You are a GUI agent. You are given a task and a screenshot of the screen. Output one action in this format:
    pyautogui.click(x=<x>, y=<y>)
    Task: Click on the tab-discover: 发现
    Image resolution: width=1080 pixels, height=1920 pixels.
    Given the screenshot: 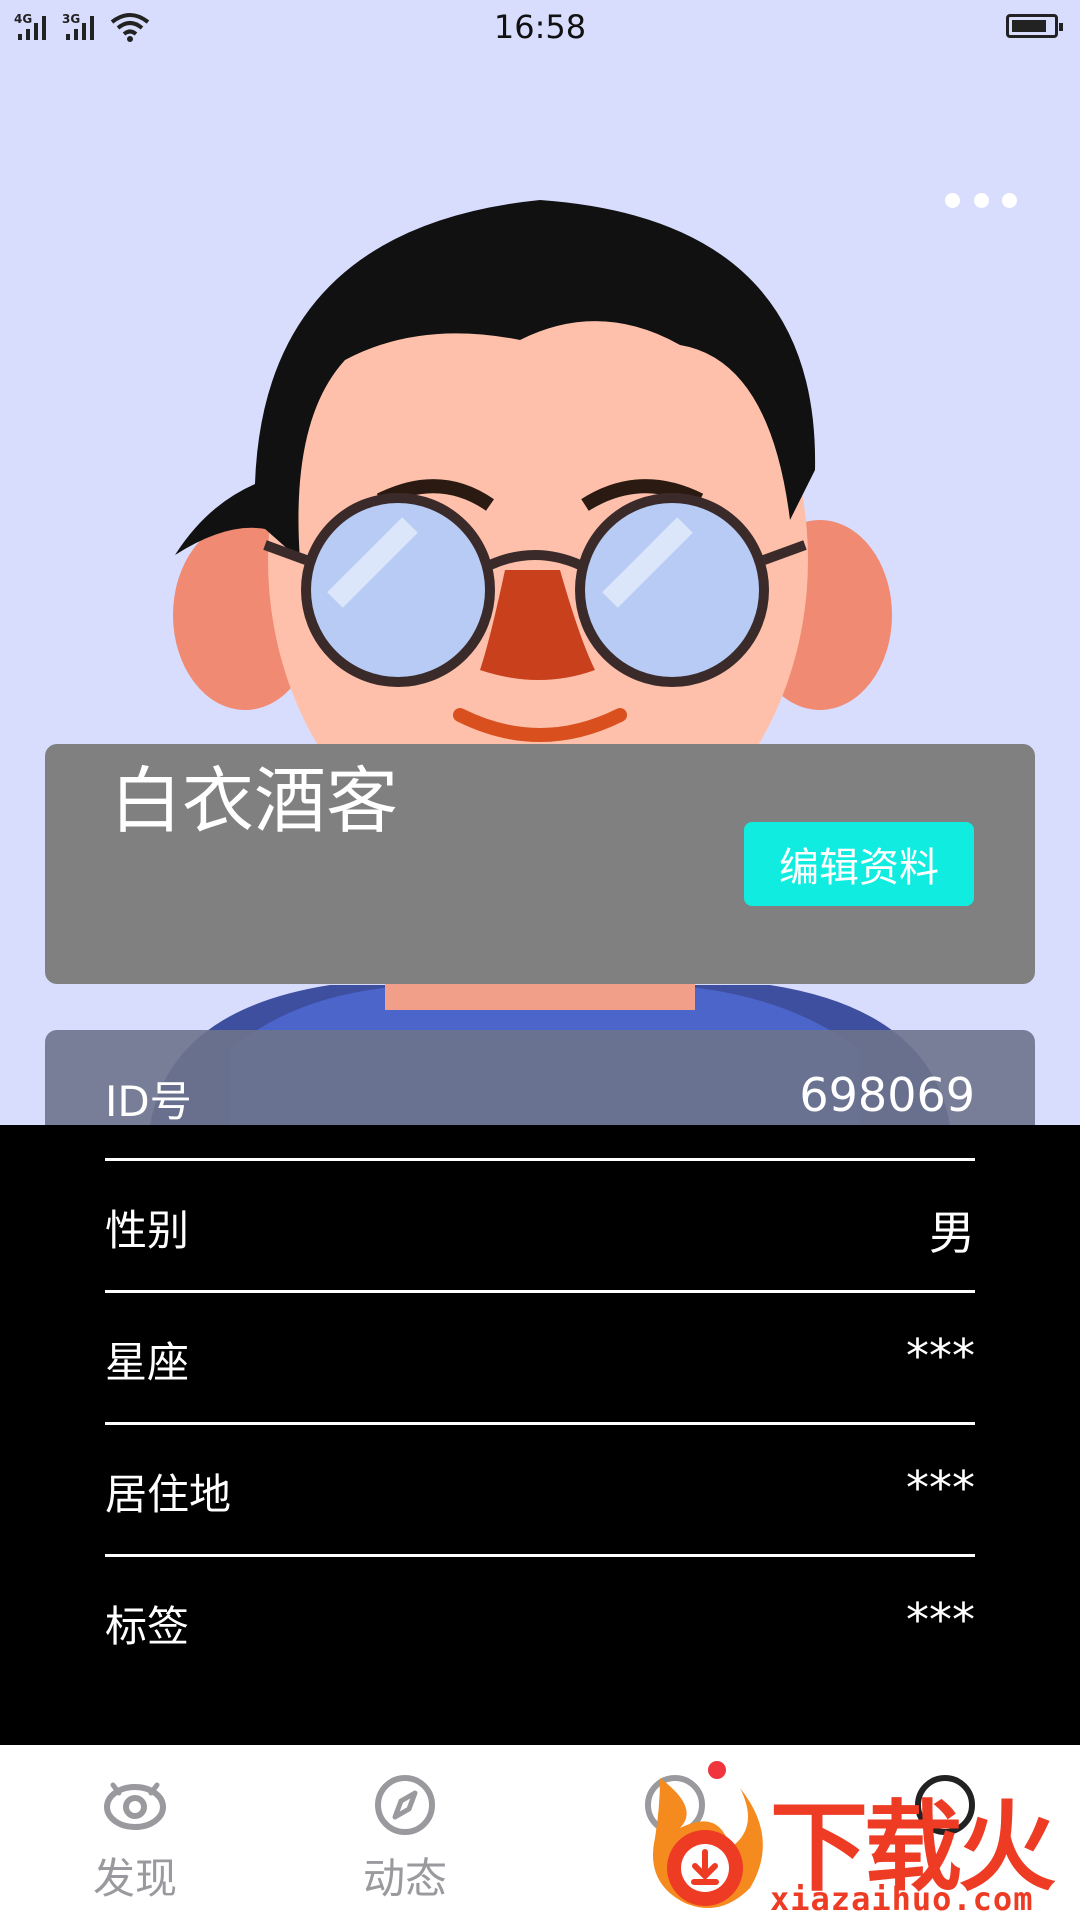 What is the action you would take?
    pyautogui.click(x=135, y=1832)
    